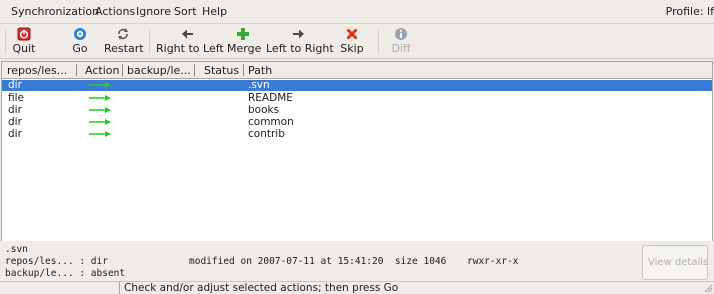 The image size is (714, 294). I want to click on diff-button: Diff, so click(401, 40).